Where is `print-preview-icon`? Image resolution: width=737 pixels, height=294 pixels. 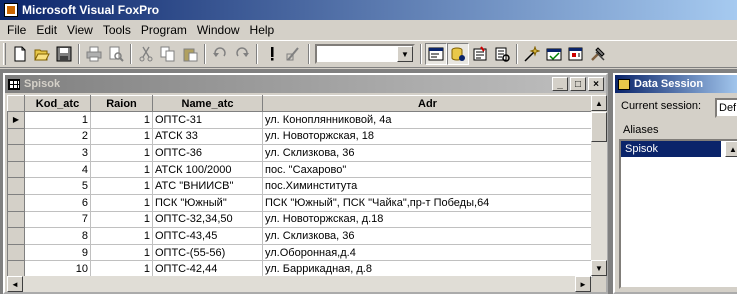 print-preview-icon is located at coordinates (116, 54).